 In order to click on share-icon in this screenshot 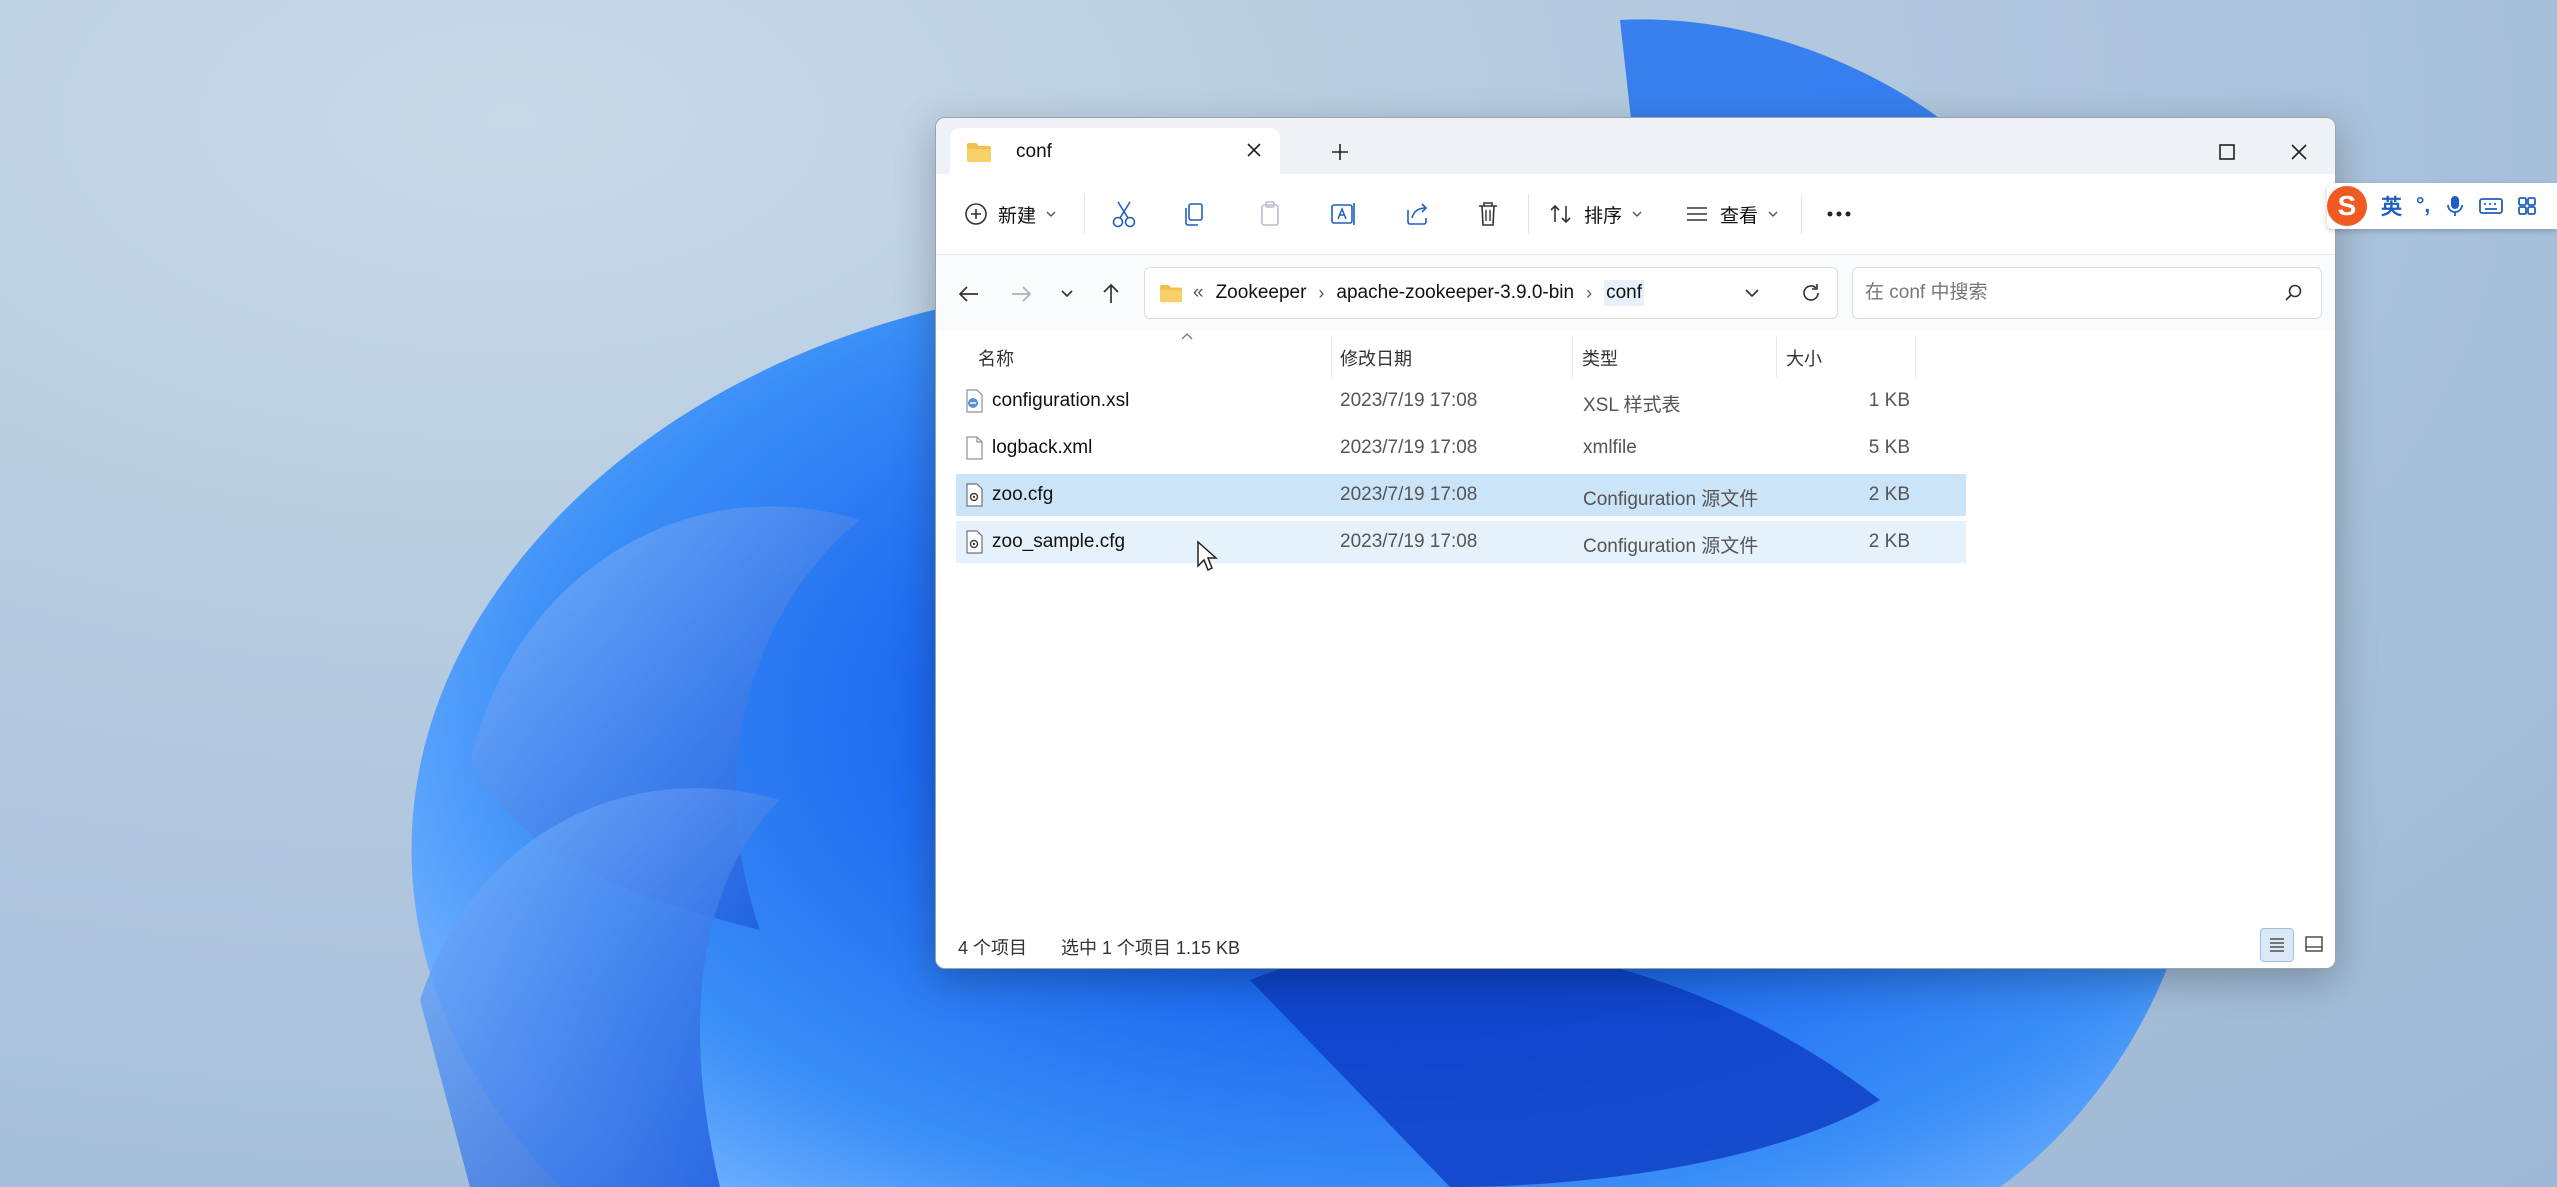, I will do `click(1417, 214)`.